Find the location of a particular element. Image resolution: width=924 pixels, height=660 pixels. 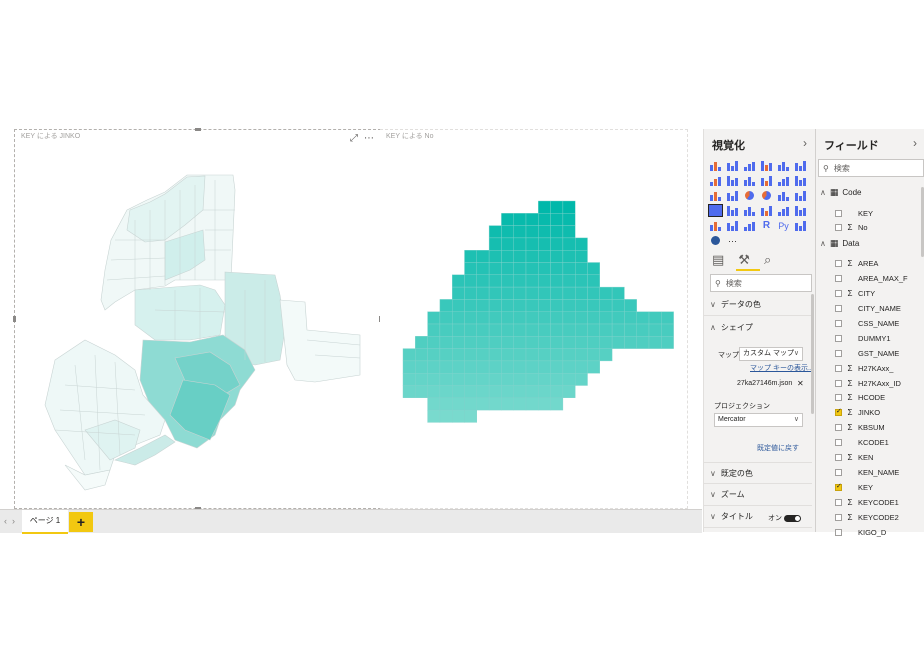

map-visual-icon is located at coordinates (800, 195).